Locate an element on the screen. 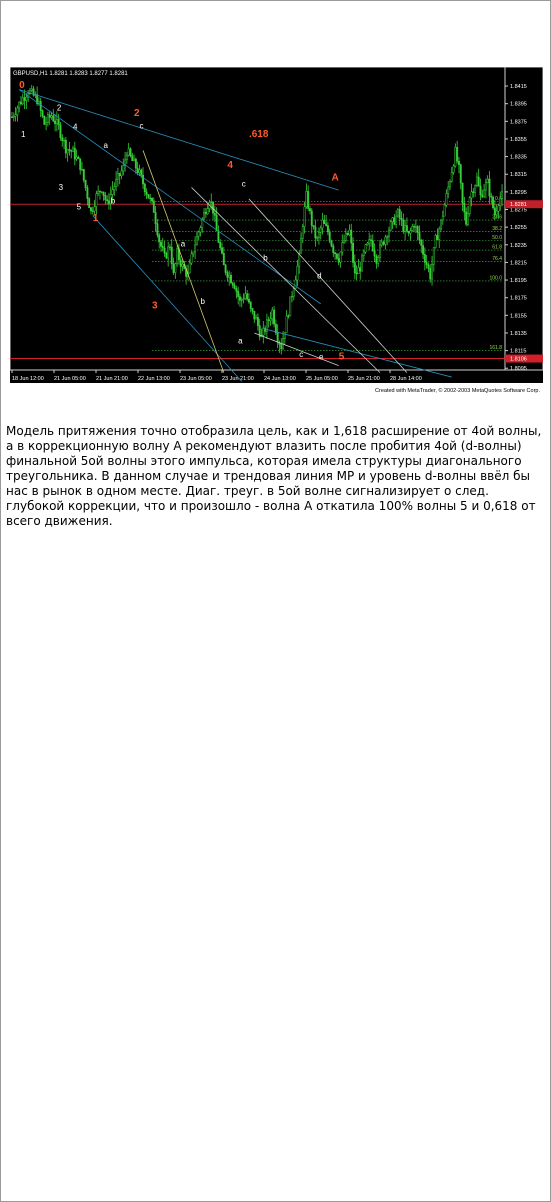 The width and height of the screenshot is (551, 1202). y-tick-label: 1.8155 is located at coordinates (518, 316).